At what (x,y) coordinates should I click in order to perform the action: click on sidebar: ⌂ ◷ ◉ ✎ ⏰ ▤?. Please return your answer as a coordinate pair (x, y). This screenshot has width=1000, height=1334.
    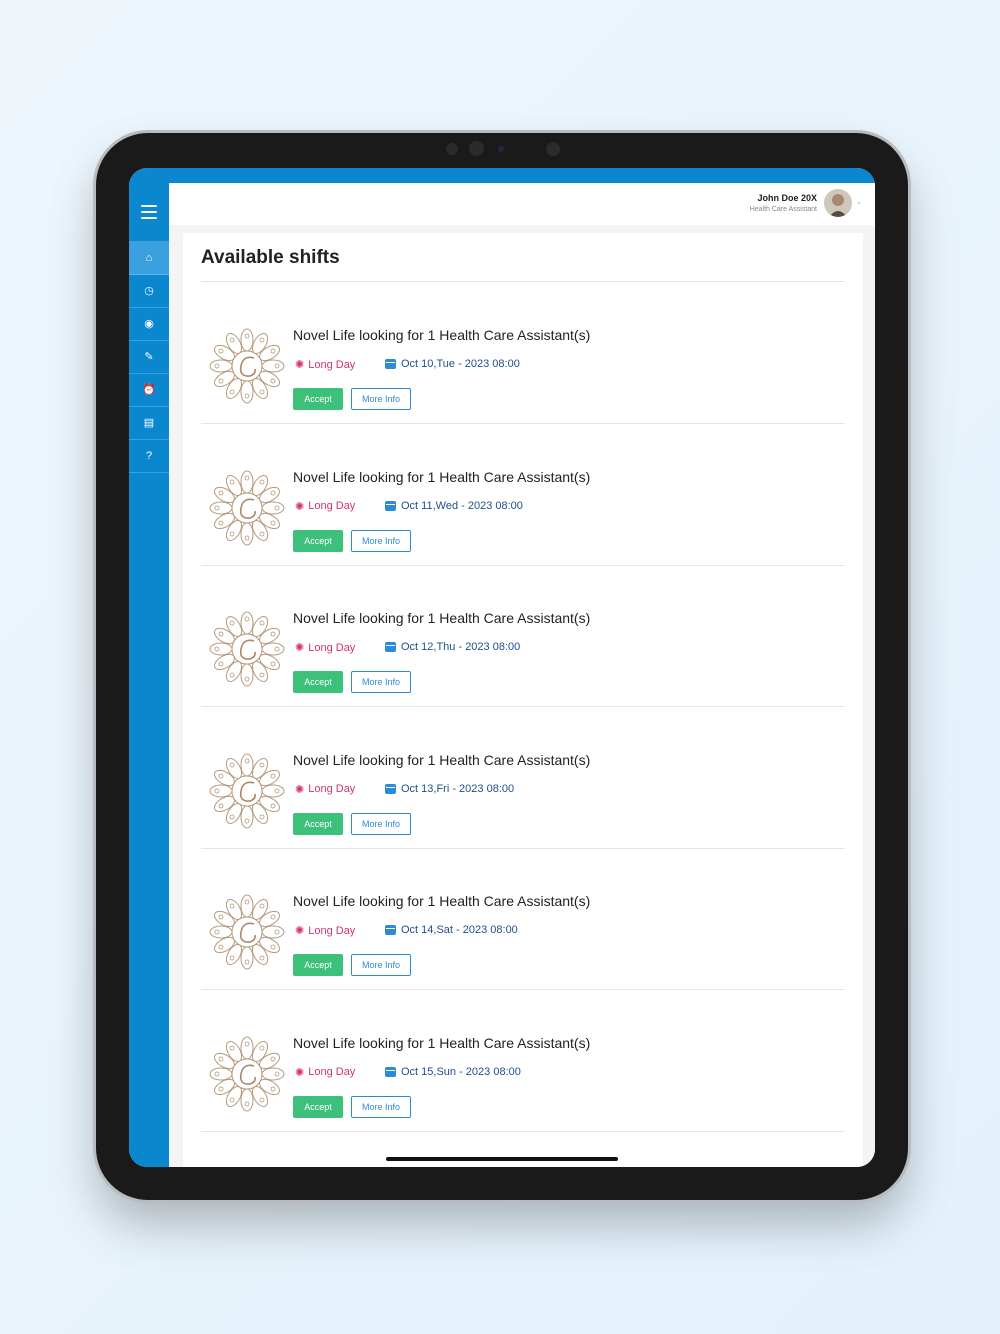
    Looking at the image, I should click on (149, 675).